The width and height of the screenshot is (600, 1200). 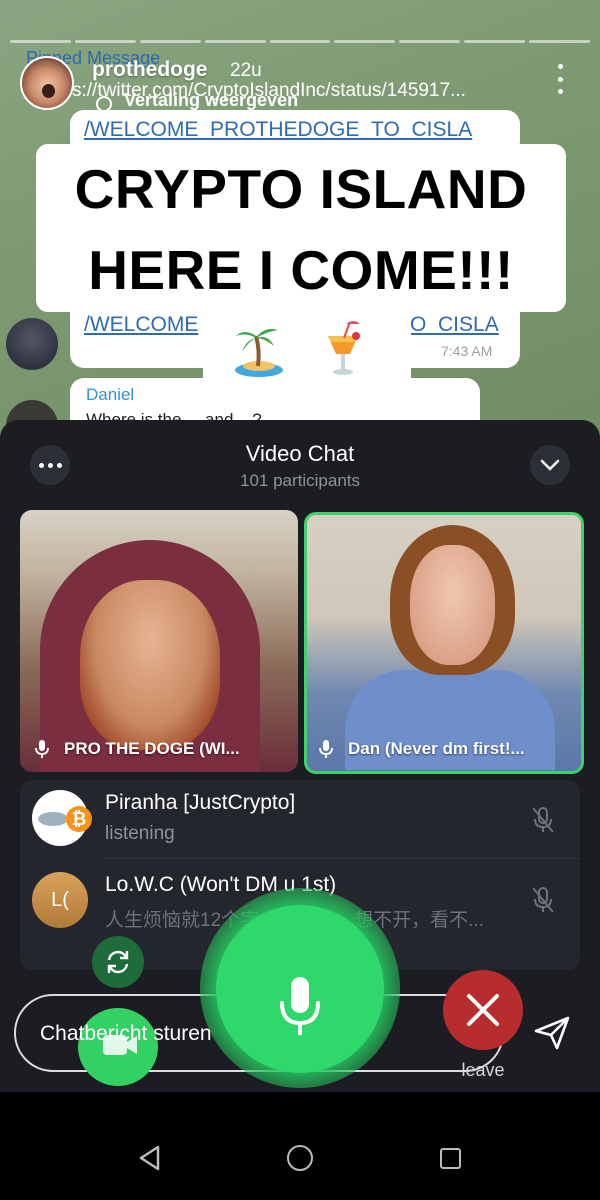 What do you see at coordinates (150, 70) in the screenshot?
I see `story-username: prothedoge` at bounding box center [150, 70].